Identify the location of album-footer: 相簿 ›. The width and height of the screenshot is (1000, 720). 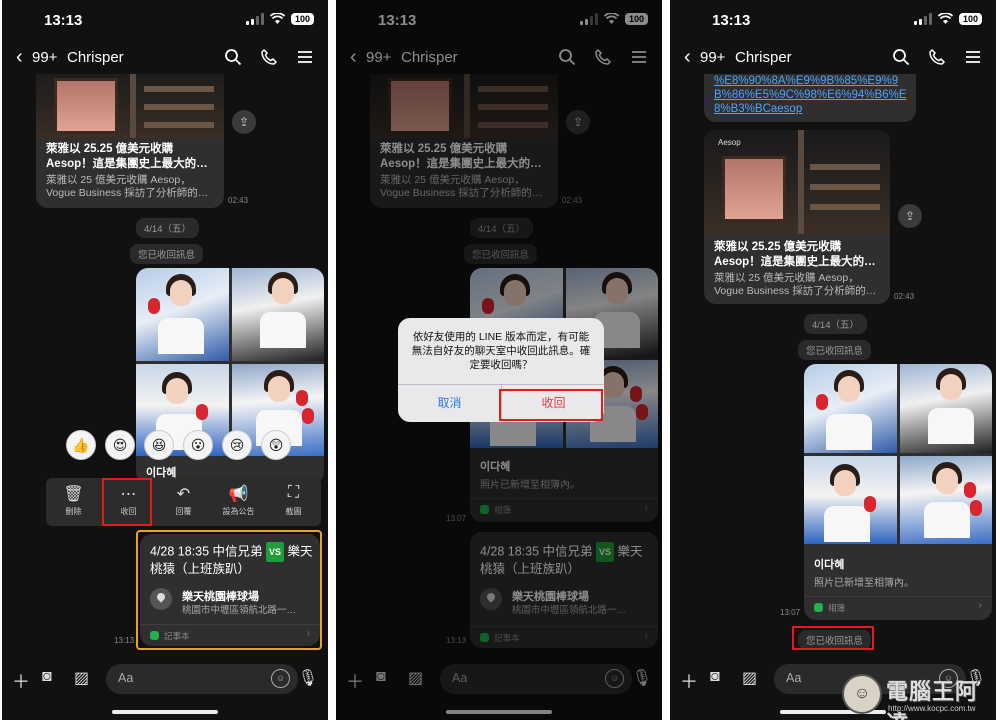
(898, 607).